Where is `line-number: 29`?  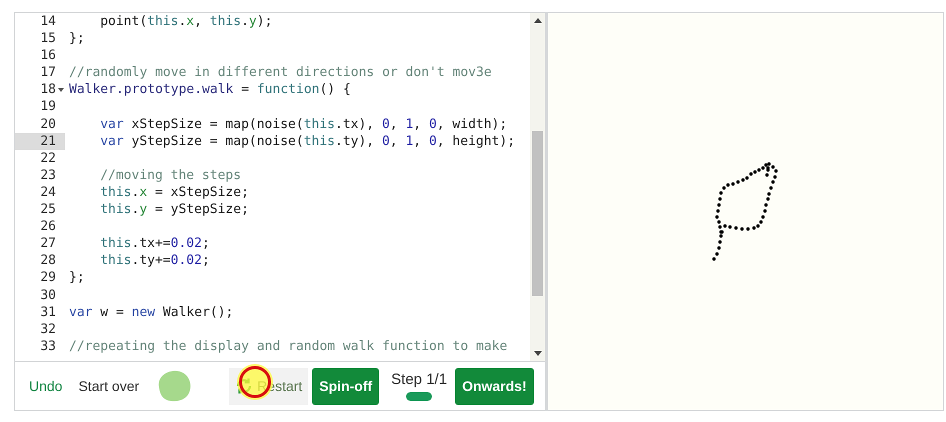
line-number: 29 is located at coordinates (48, 277).